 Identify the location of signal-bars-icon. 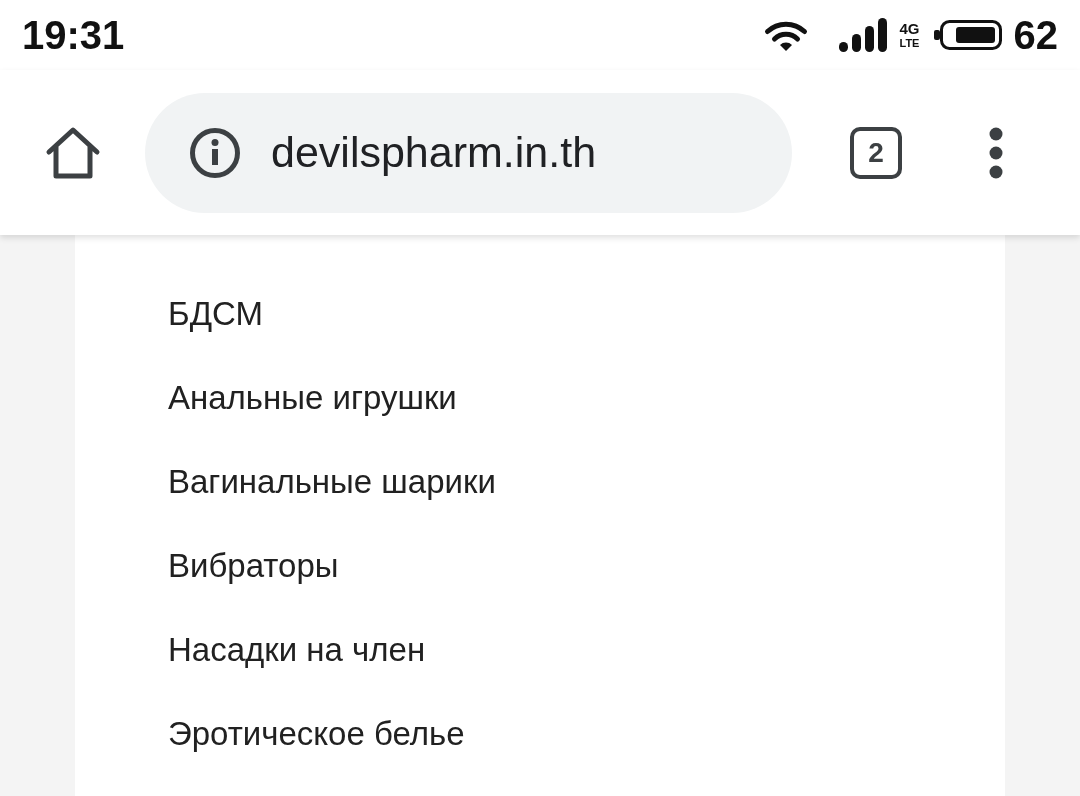
(863, 35).